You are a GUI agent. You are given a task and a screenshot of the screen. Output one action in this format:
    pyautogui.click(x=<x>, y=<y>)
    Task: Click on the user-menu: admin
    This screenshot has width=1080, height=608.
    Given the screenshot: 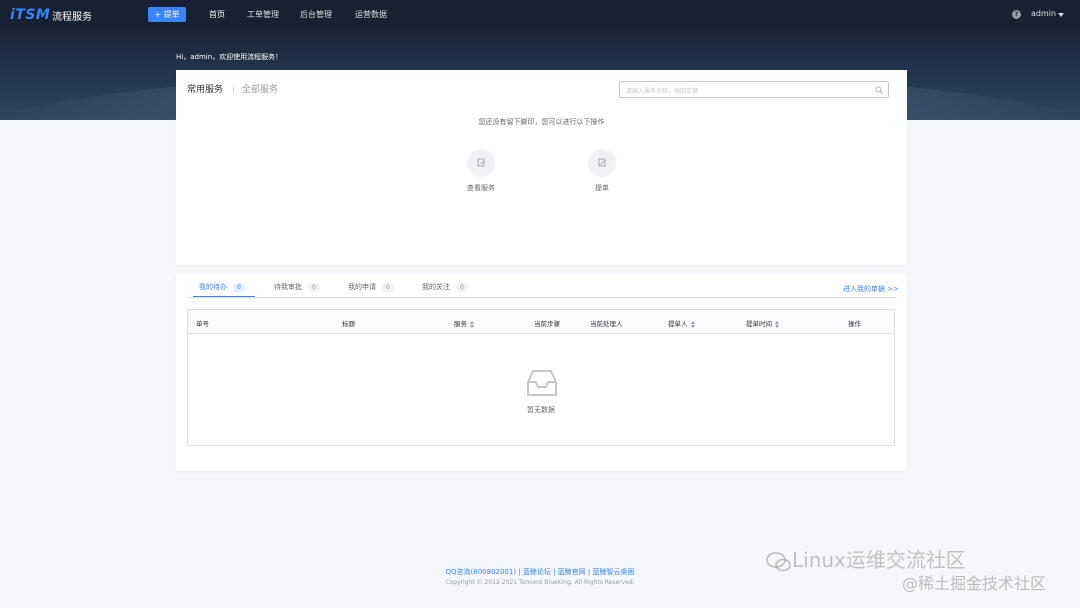 What is the action you would take?
    pyautogui.click(x=1043, y=13)
    